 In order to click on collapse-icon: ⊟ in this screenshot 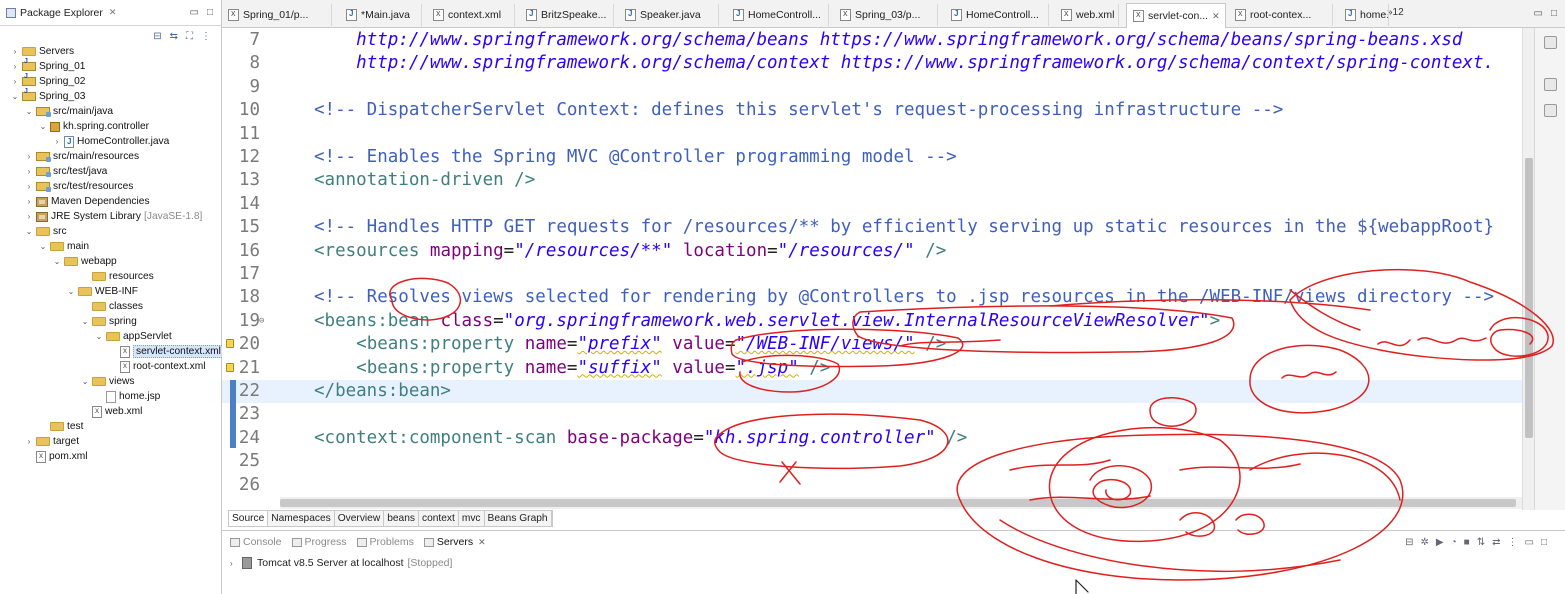, I will do `click(1409, 542)`.